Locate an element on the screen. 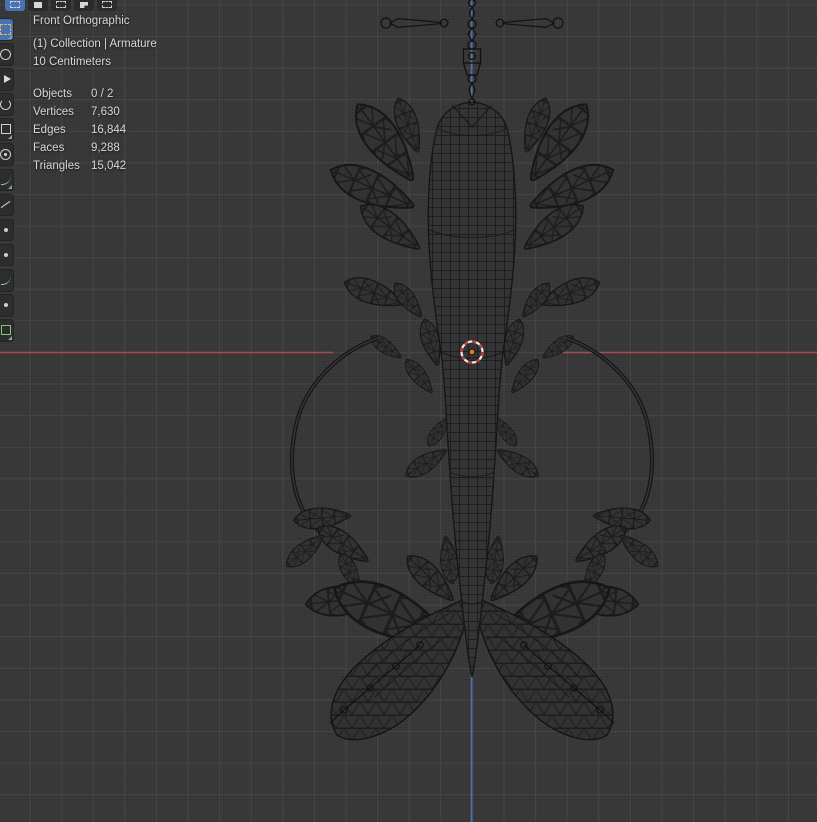  scale-tool-icon is located at coordinates (6, 129).